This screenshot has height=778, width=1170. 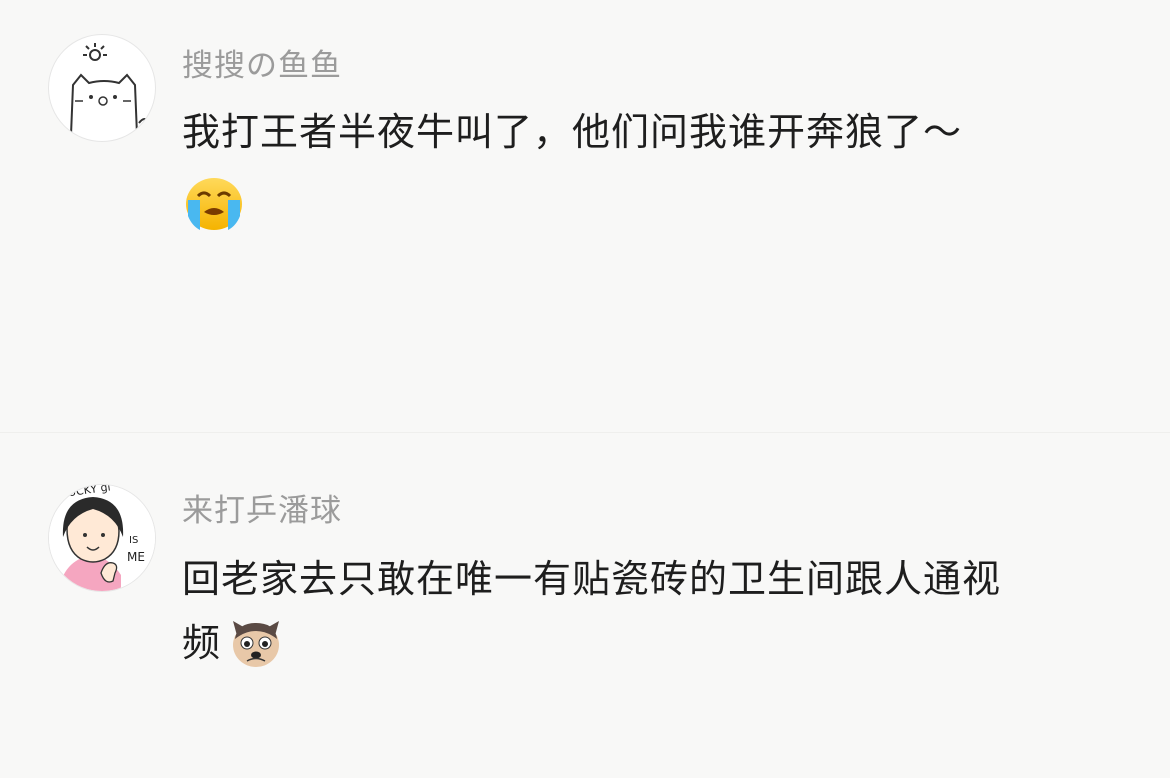 I want to click on cat-doodle-icon, so click(x=110, y=89).